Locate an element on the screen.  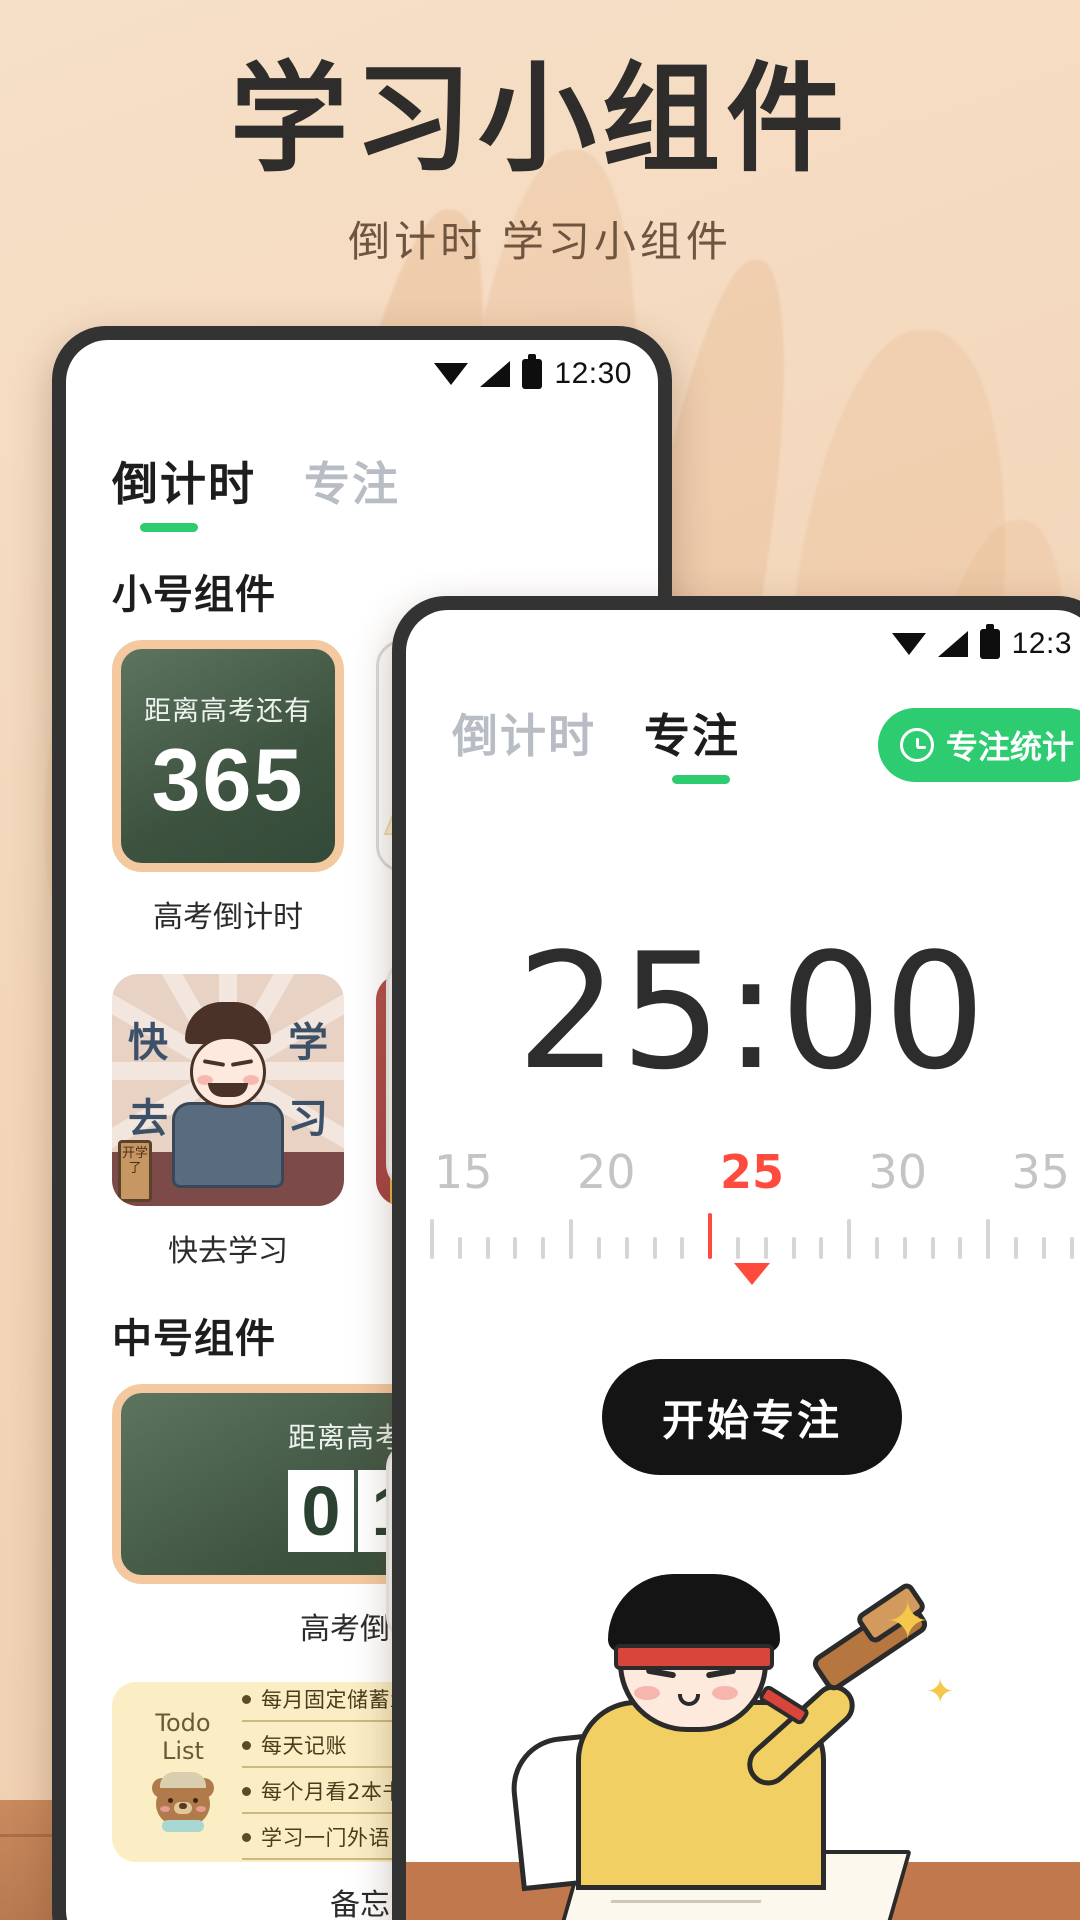
phone2-status-bar: 12:3 is located at coordinates (743, 641).